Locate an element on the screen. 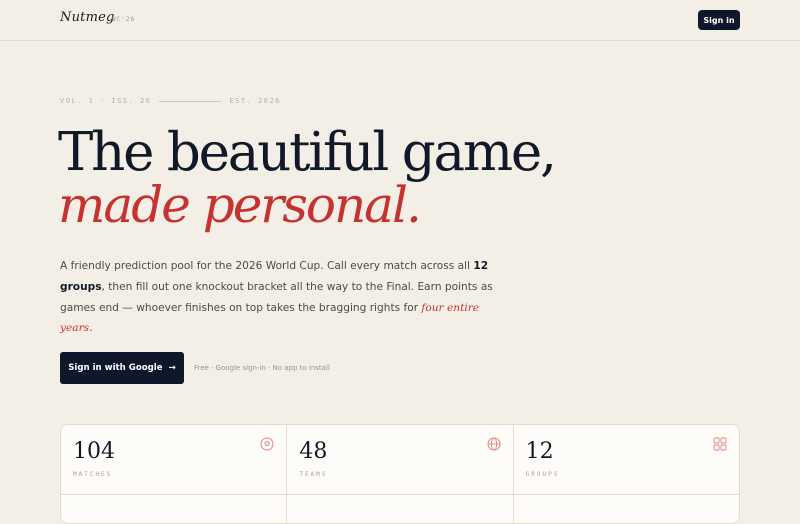 The width and height of the screenshot is (800, 524). hero-subtitle: made personal. is located at coordinates (240, 205).